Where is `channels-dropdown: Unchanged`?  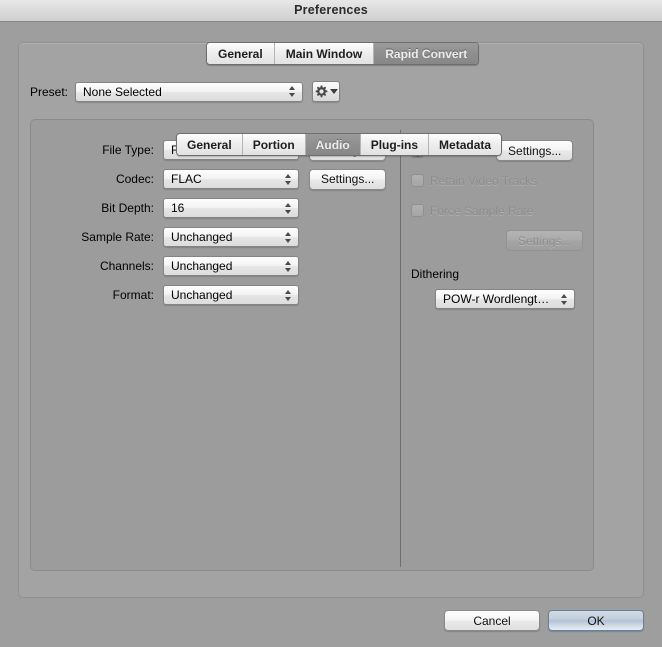
channels-dropdown: Unchanged is located at coordinates (231, 266).